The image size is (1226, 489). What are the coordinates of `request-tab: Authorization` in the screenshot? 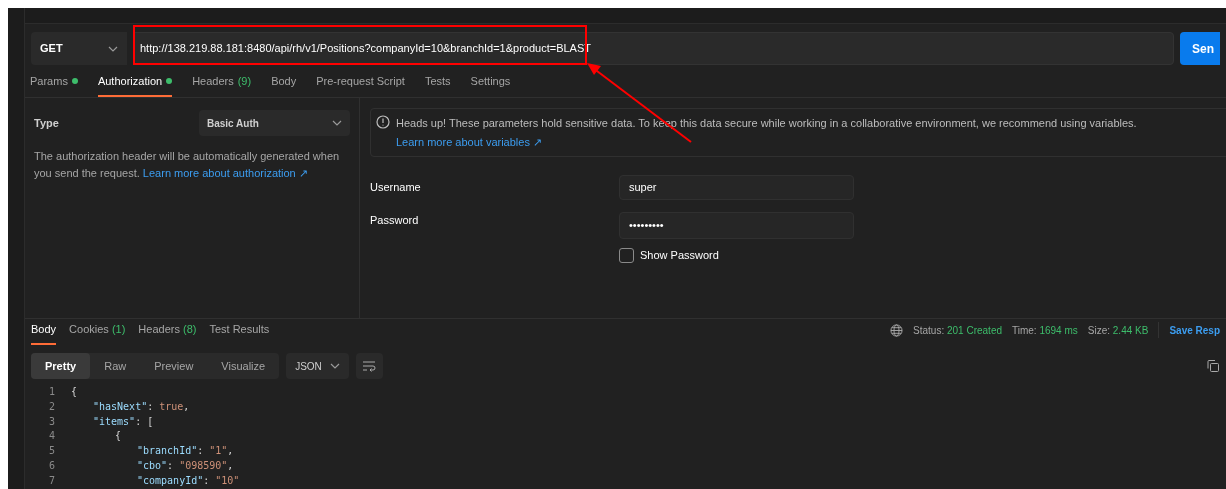 It's located at (135, 84).